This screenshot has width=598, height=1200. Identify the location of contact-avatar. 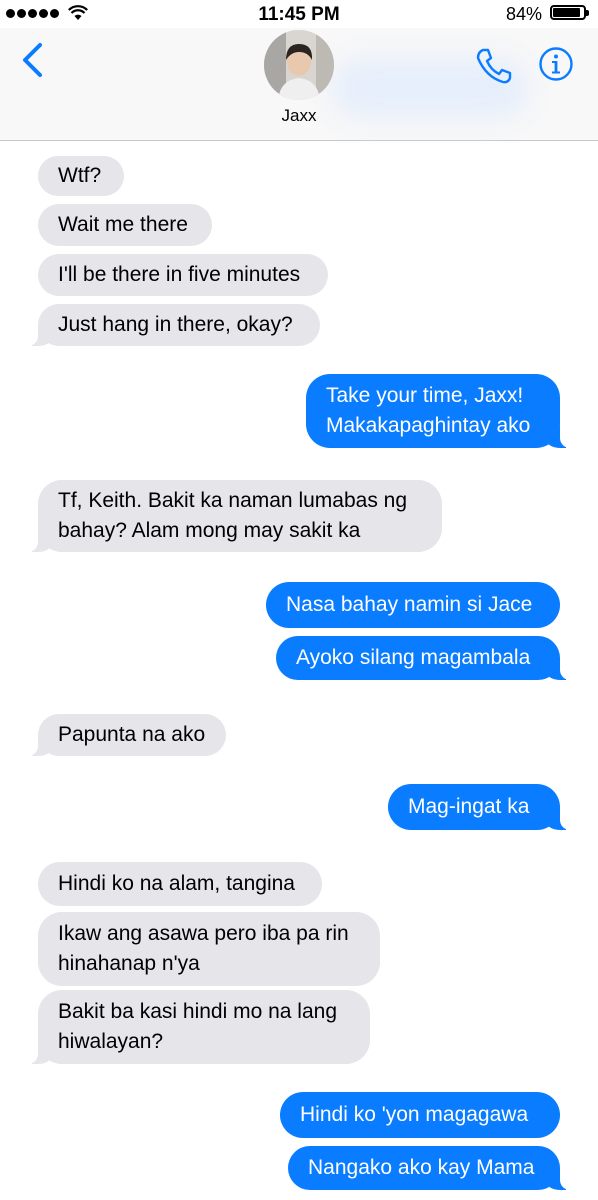
(299, 65).